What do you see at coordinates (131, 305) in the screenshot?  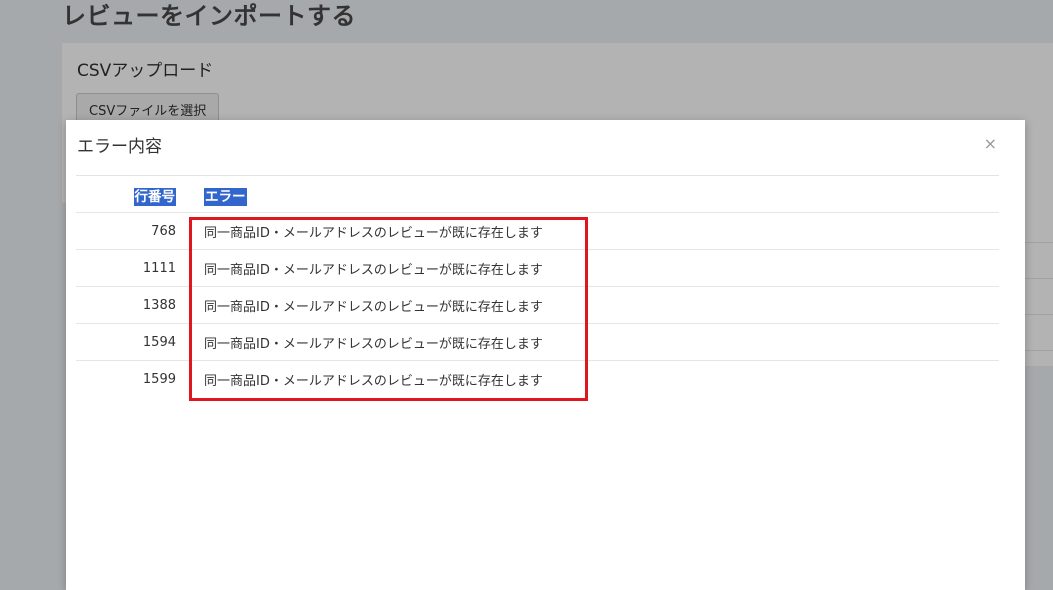 I see `row-number-cell: 1388` at bounding box center [131, 305].